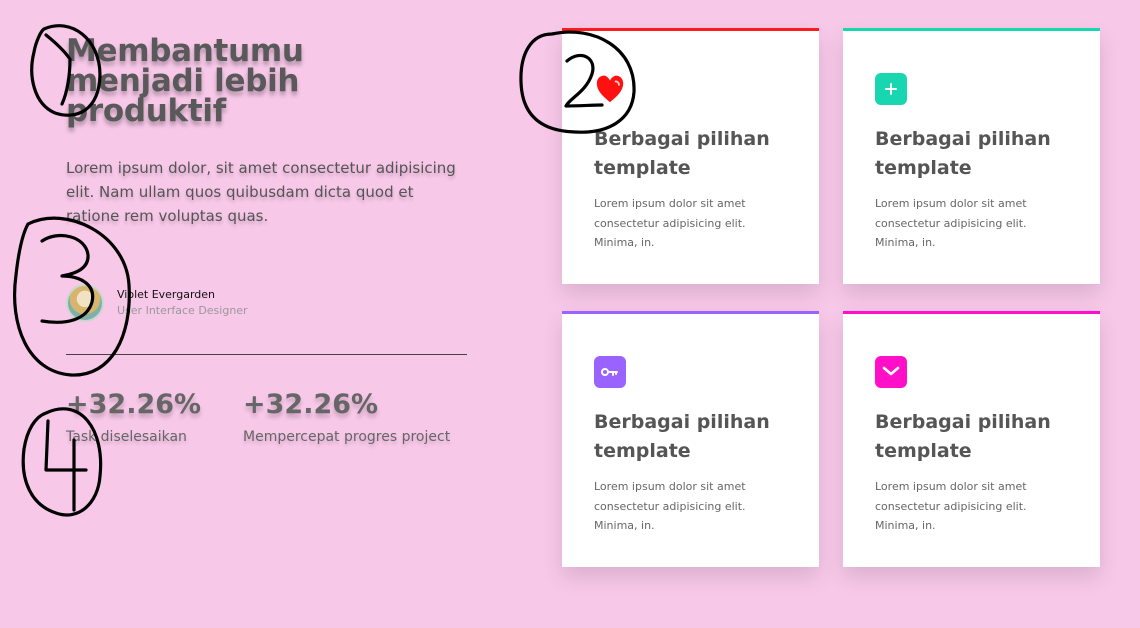  What do you see at coordinates (166, 294) in the screenshot?
I see `author-name: Violet Evergarden` at bounding box center [166, 294].